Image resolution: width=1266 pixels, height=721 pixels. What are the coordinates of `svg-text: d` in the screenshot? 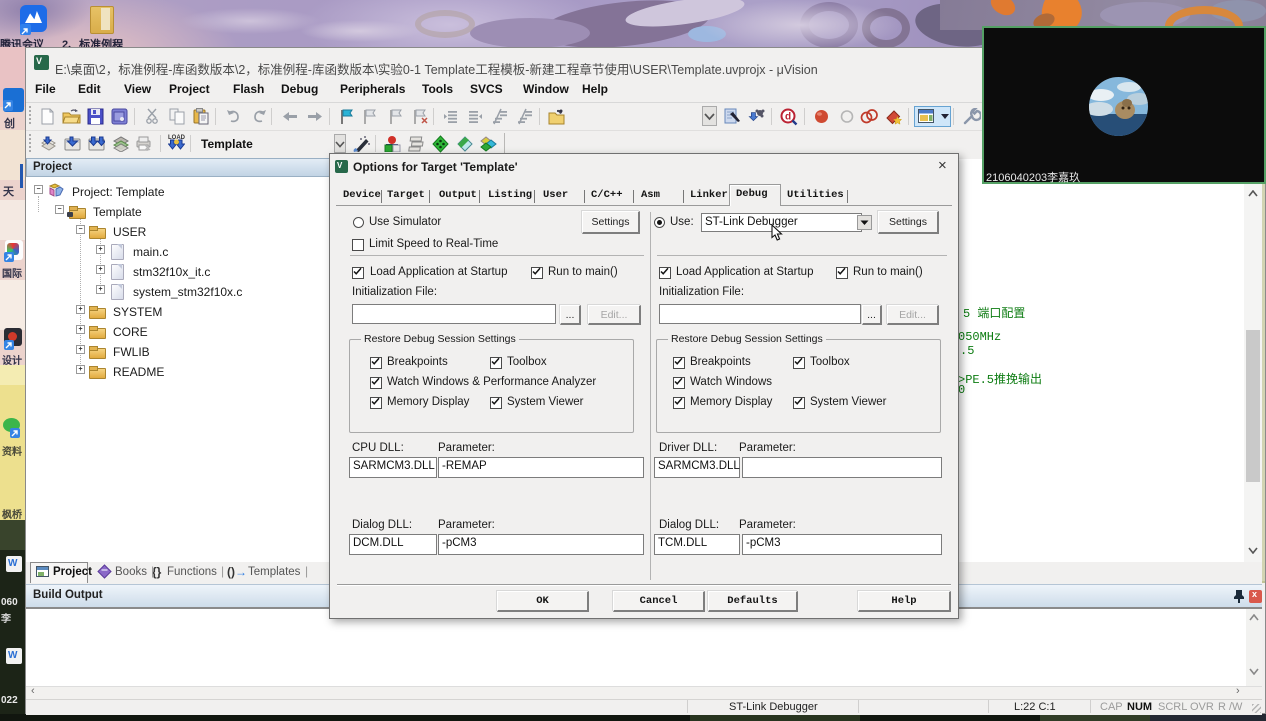 It's located at (788, 117).